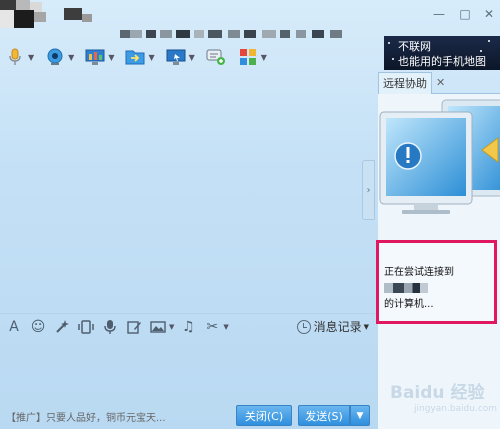 This screenshot has height=429, width=500. Describe the element at coordinates (264, 415) in the screenshot. I see `close-button: 关闭(C)` at that location.